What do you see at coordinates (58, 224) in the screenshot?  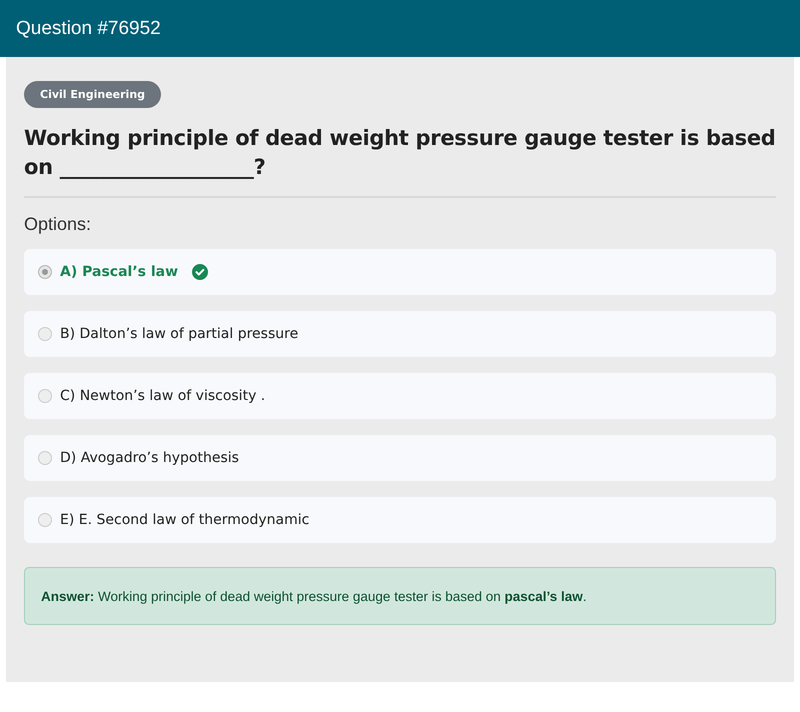 I see `options-label: Options:` at bounding box center [58, 224].